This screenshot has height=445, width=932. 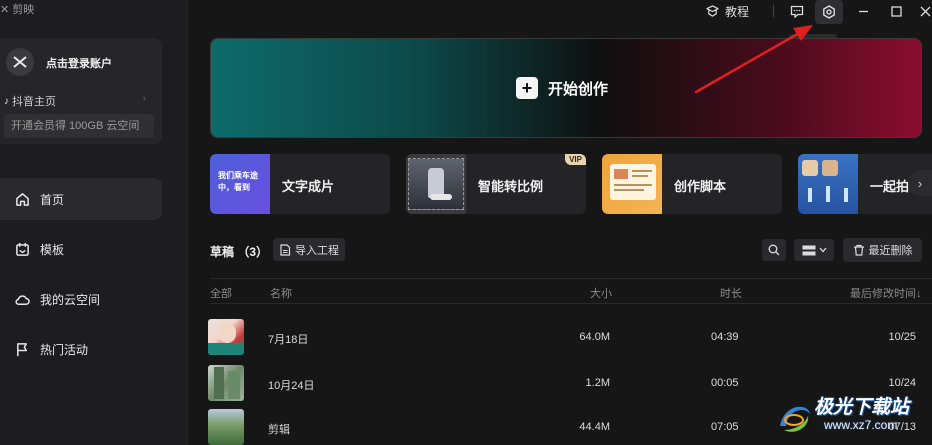 I want to click on plus-icon: +, so click(x=527, y=88).